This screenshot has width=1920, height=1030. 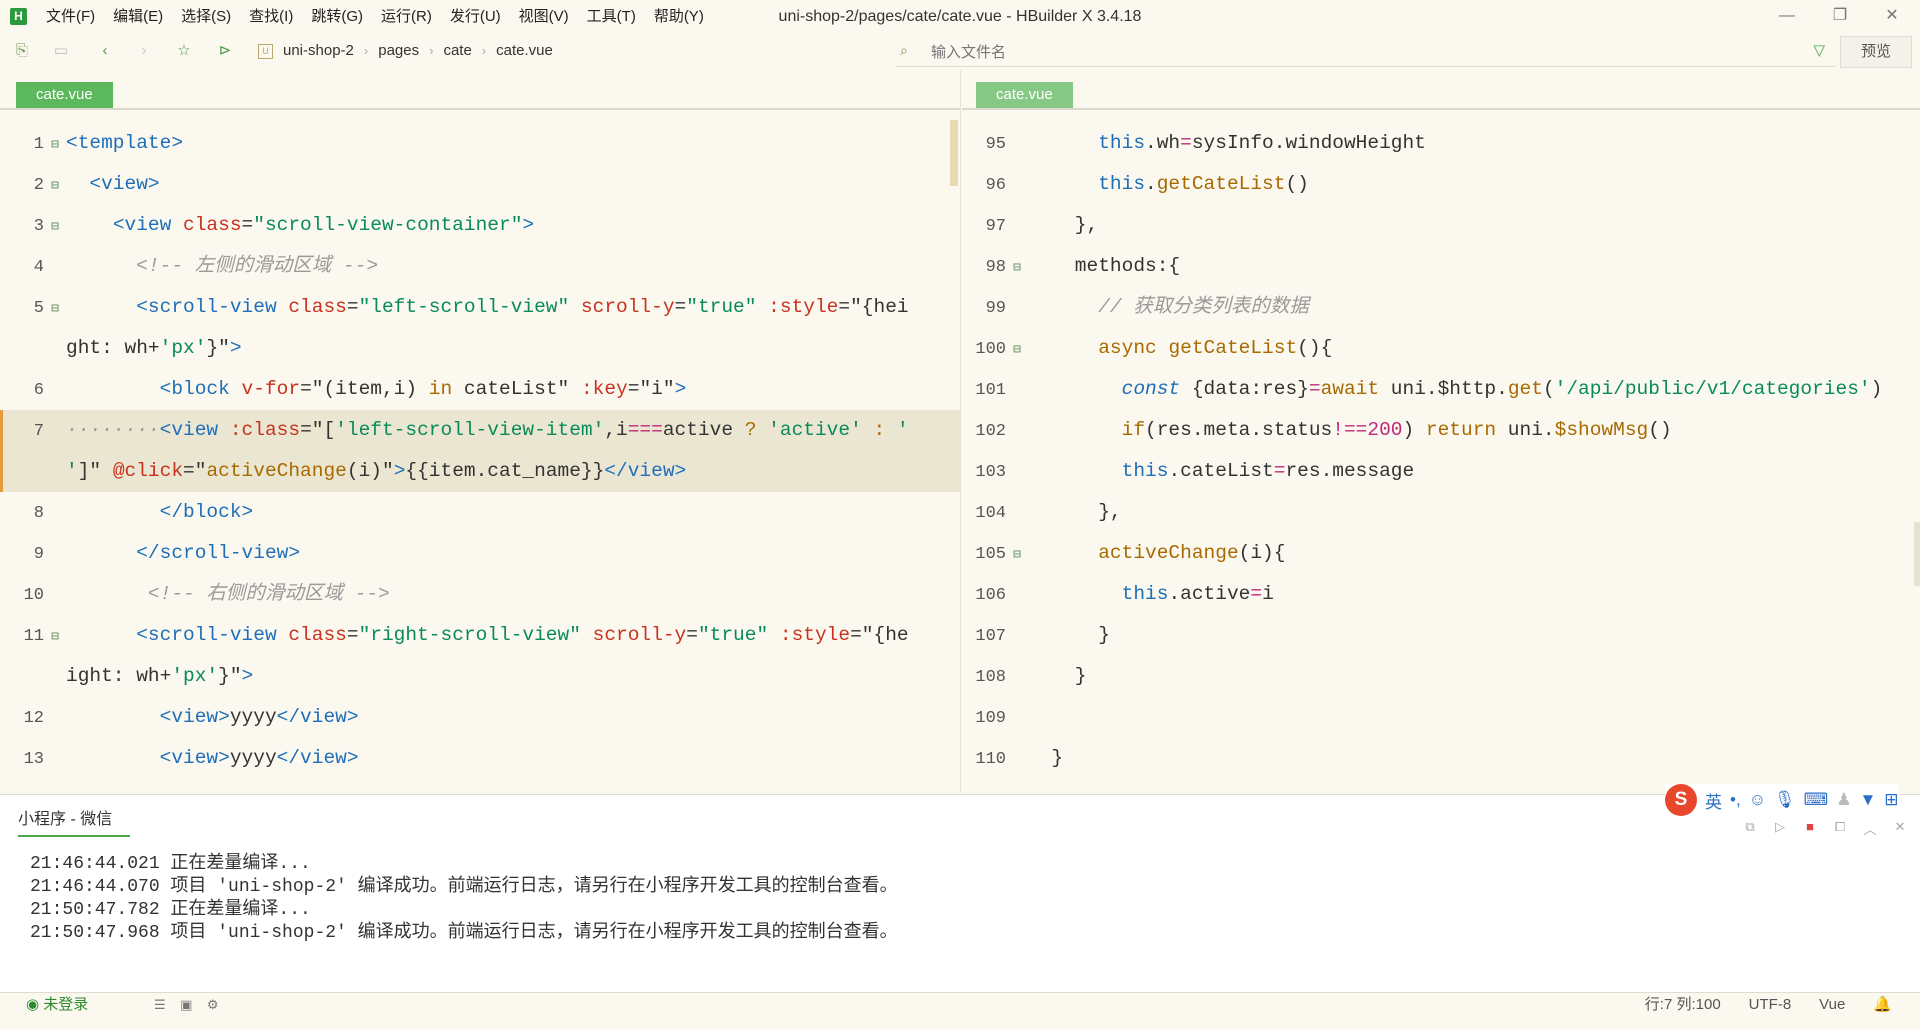 What do you see at coordinates (1891, 800) in the screenshot?
I see `apps-icon: ⊞` at bounding box center [1891, 800].